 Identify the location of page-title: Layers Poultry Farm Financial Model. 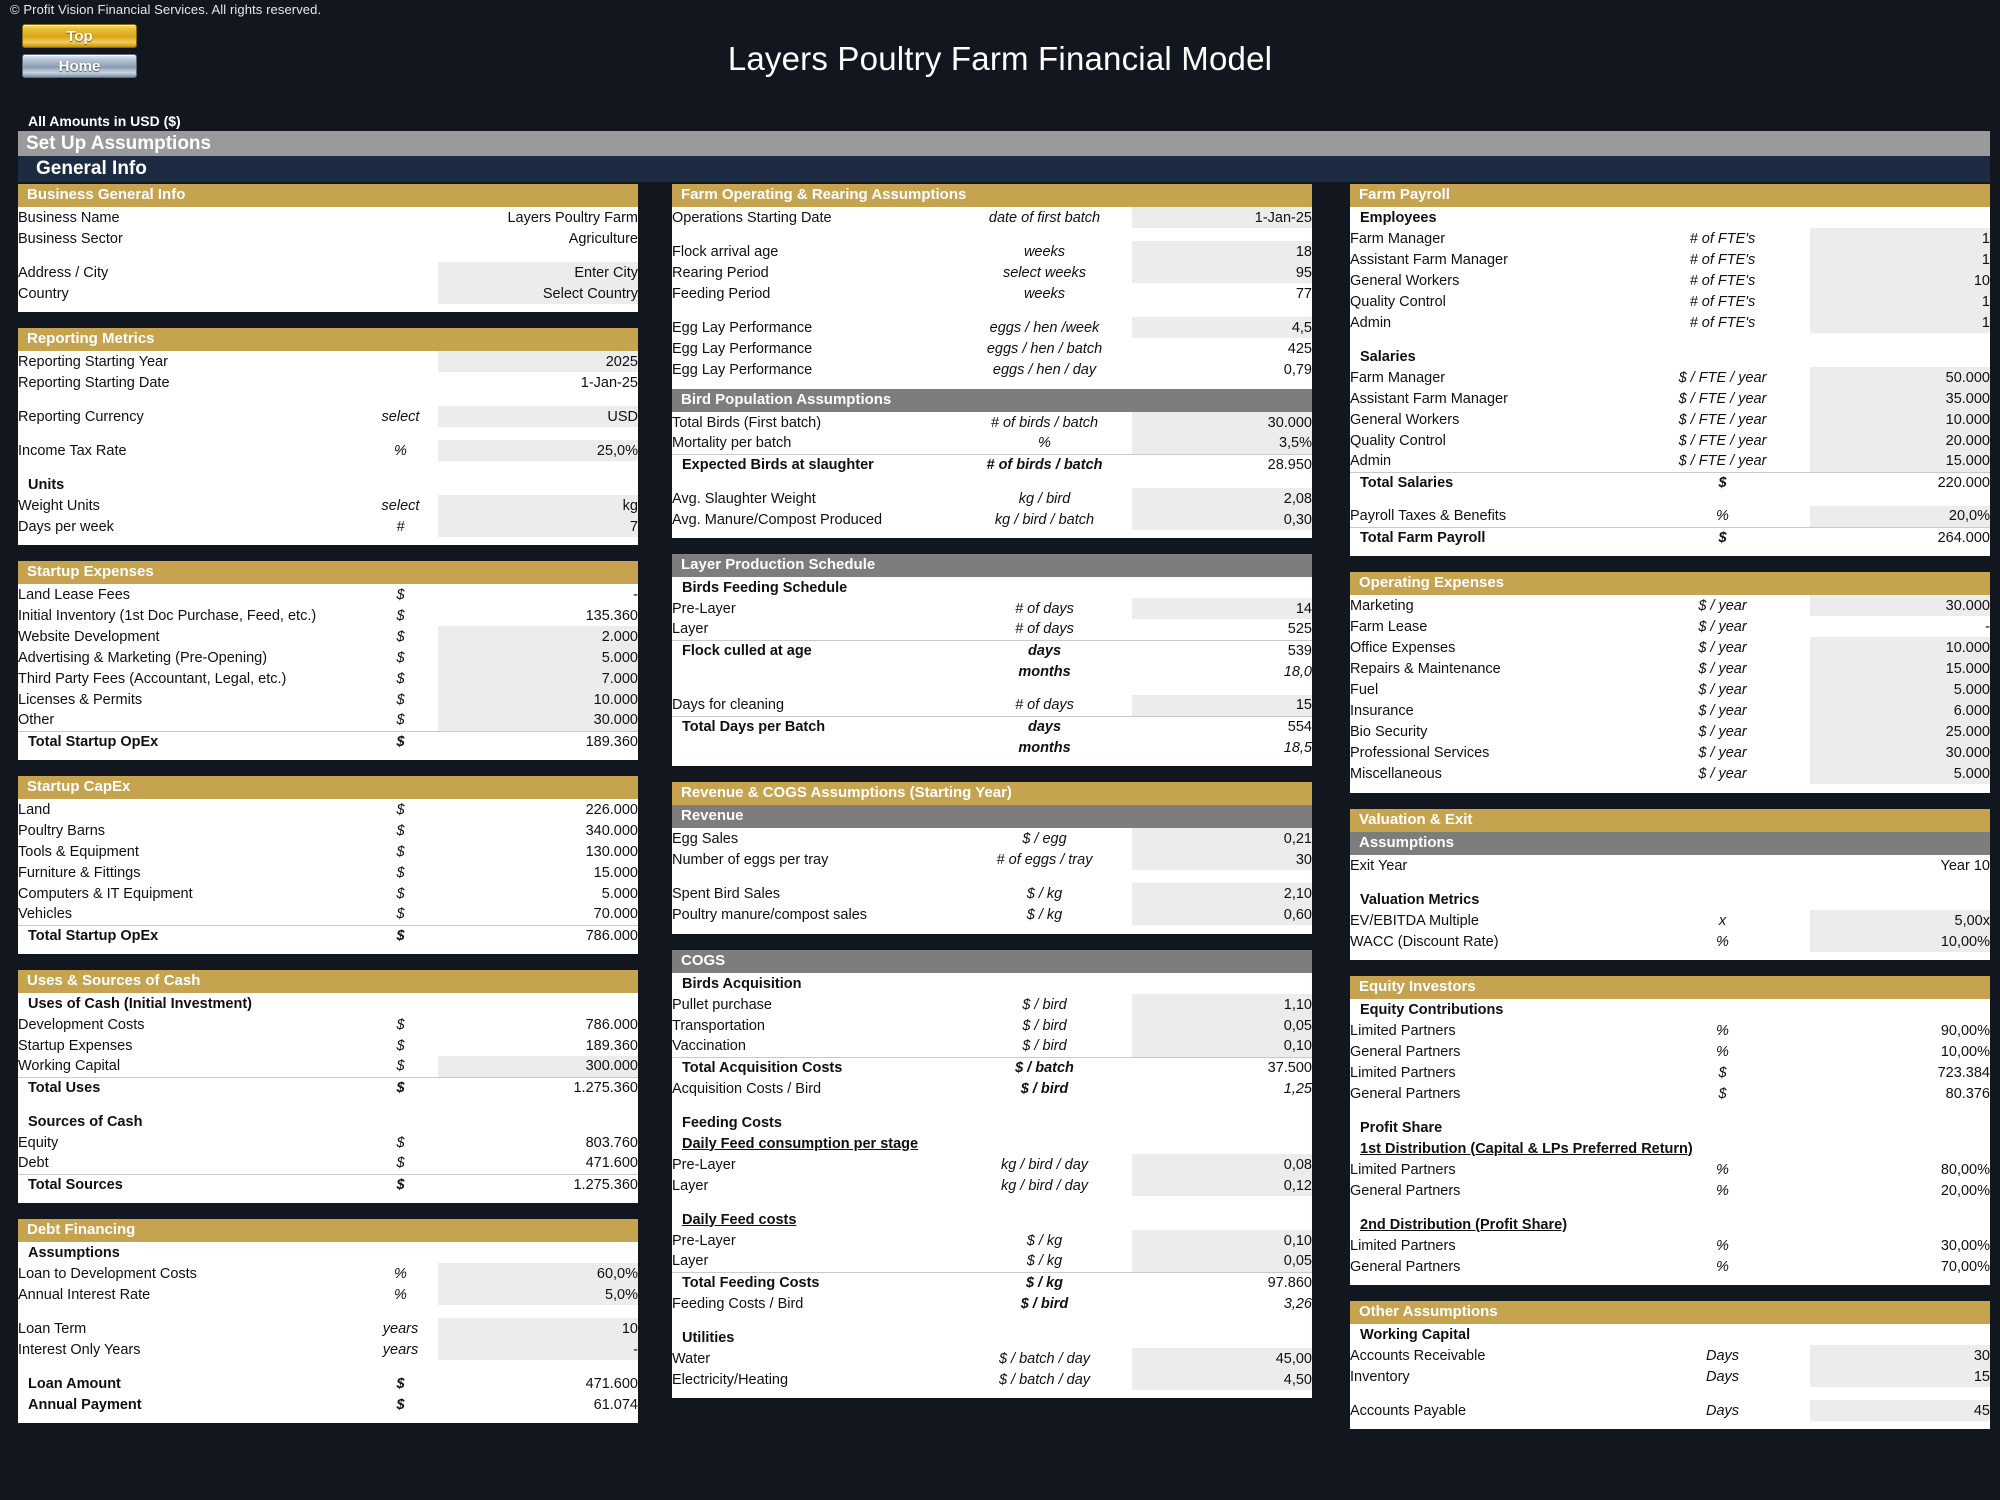
(1000, 58).